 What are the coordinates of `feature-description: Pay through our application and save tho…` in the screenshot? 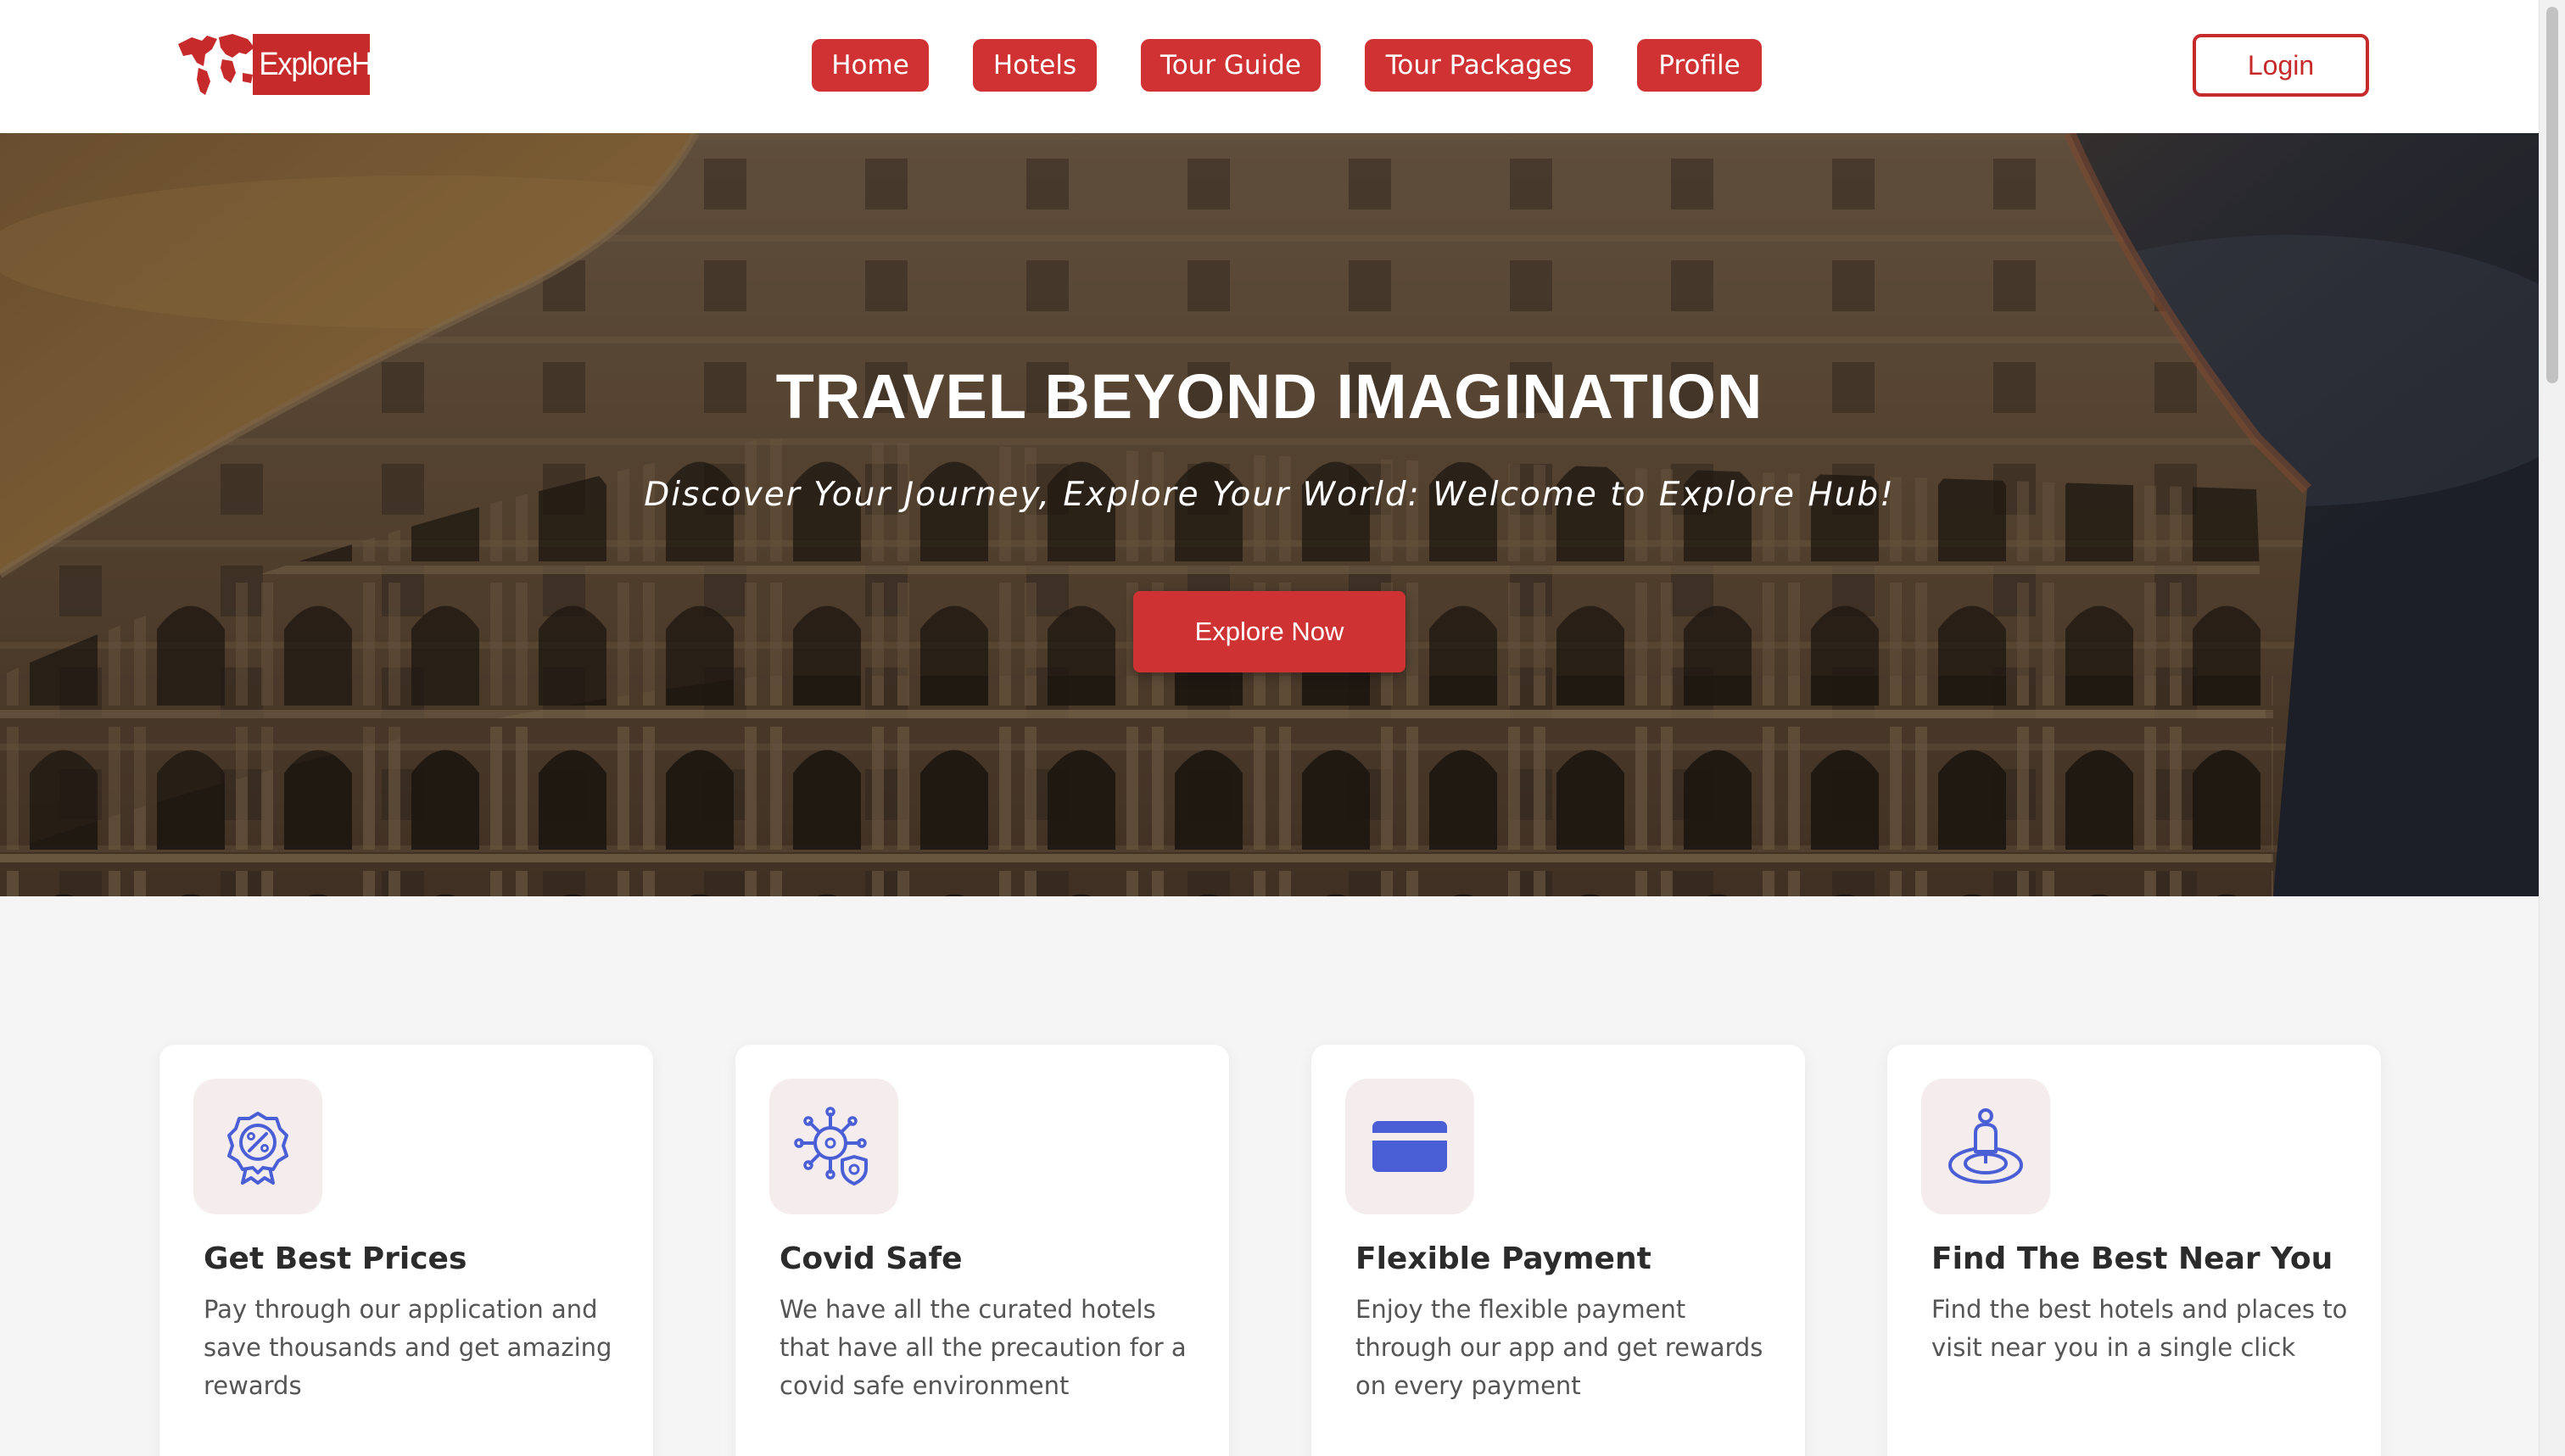 It's located at (408, 1347).